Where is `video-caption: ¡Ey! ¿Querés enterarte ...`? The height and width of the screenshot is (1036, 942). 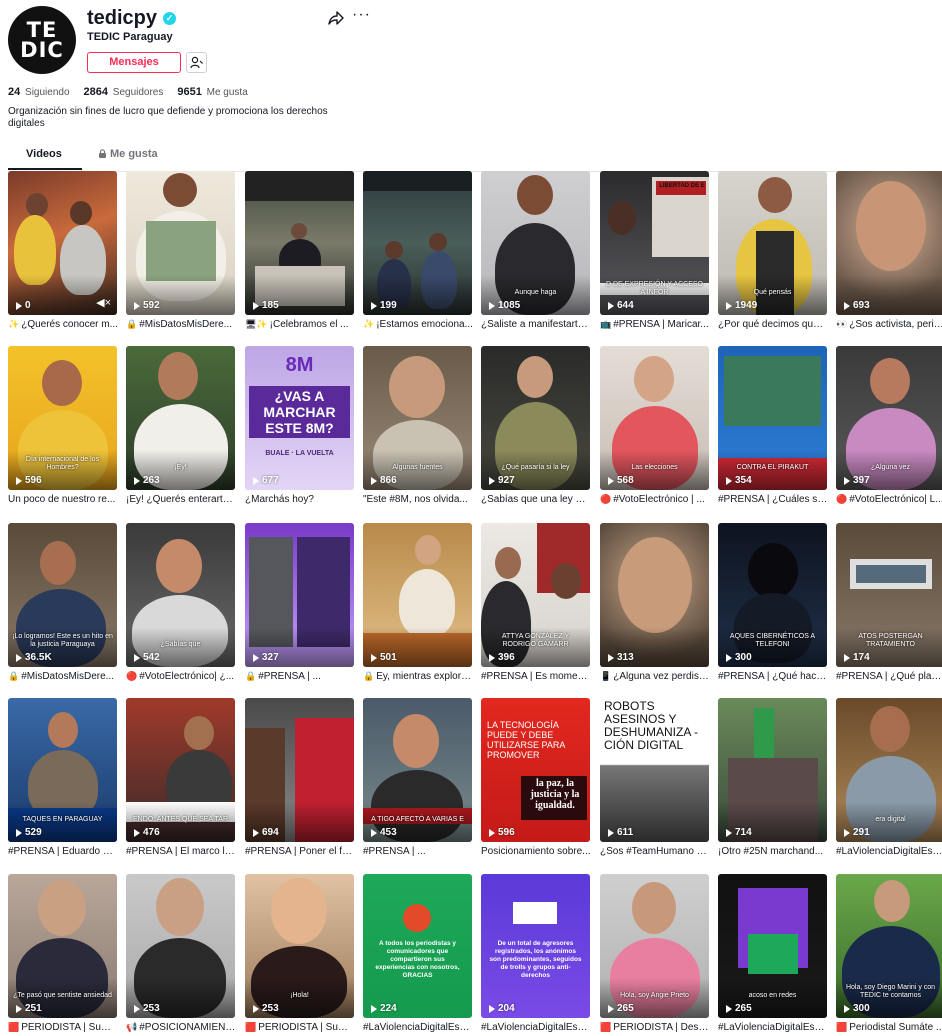
video-caption: ¡Ey! ¿Querés enterarte ... is located at coordinates (181, 499).